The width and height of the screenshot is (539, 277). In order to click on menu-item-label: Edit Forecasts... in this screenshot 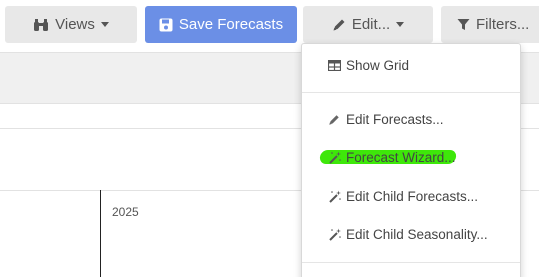, I will do `click(395, 119)`.